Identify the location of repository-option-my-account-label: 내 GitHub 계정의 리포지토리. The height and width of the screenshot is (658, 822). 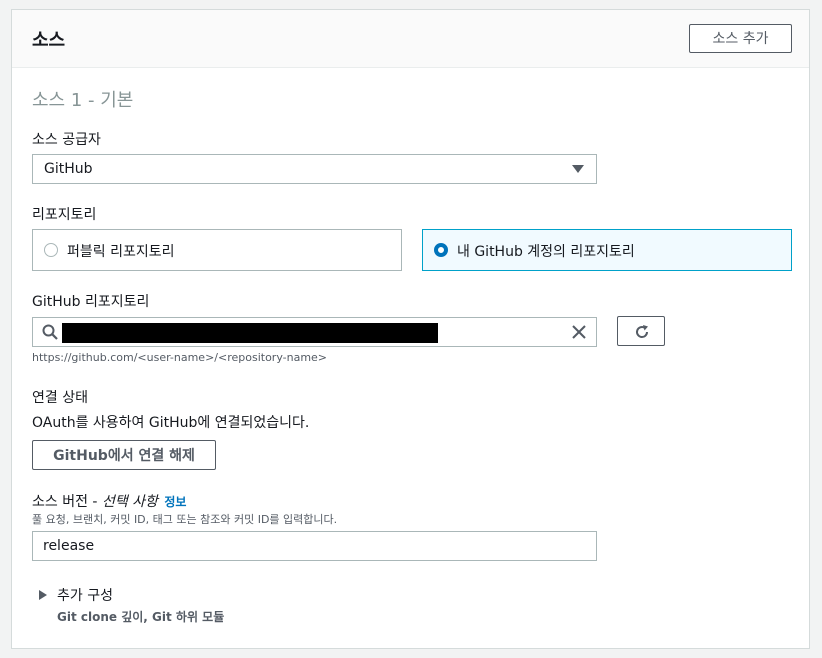
(546, 252).